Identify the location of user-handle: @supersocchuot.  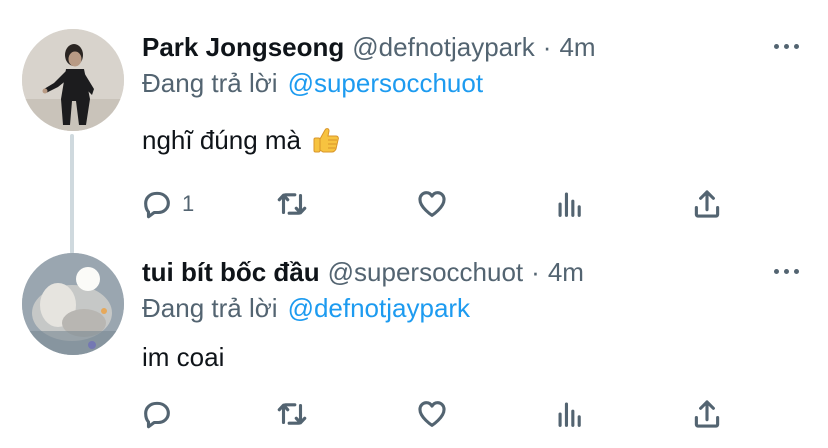
(426, 272).